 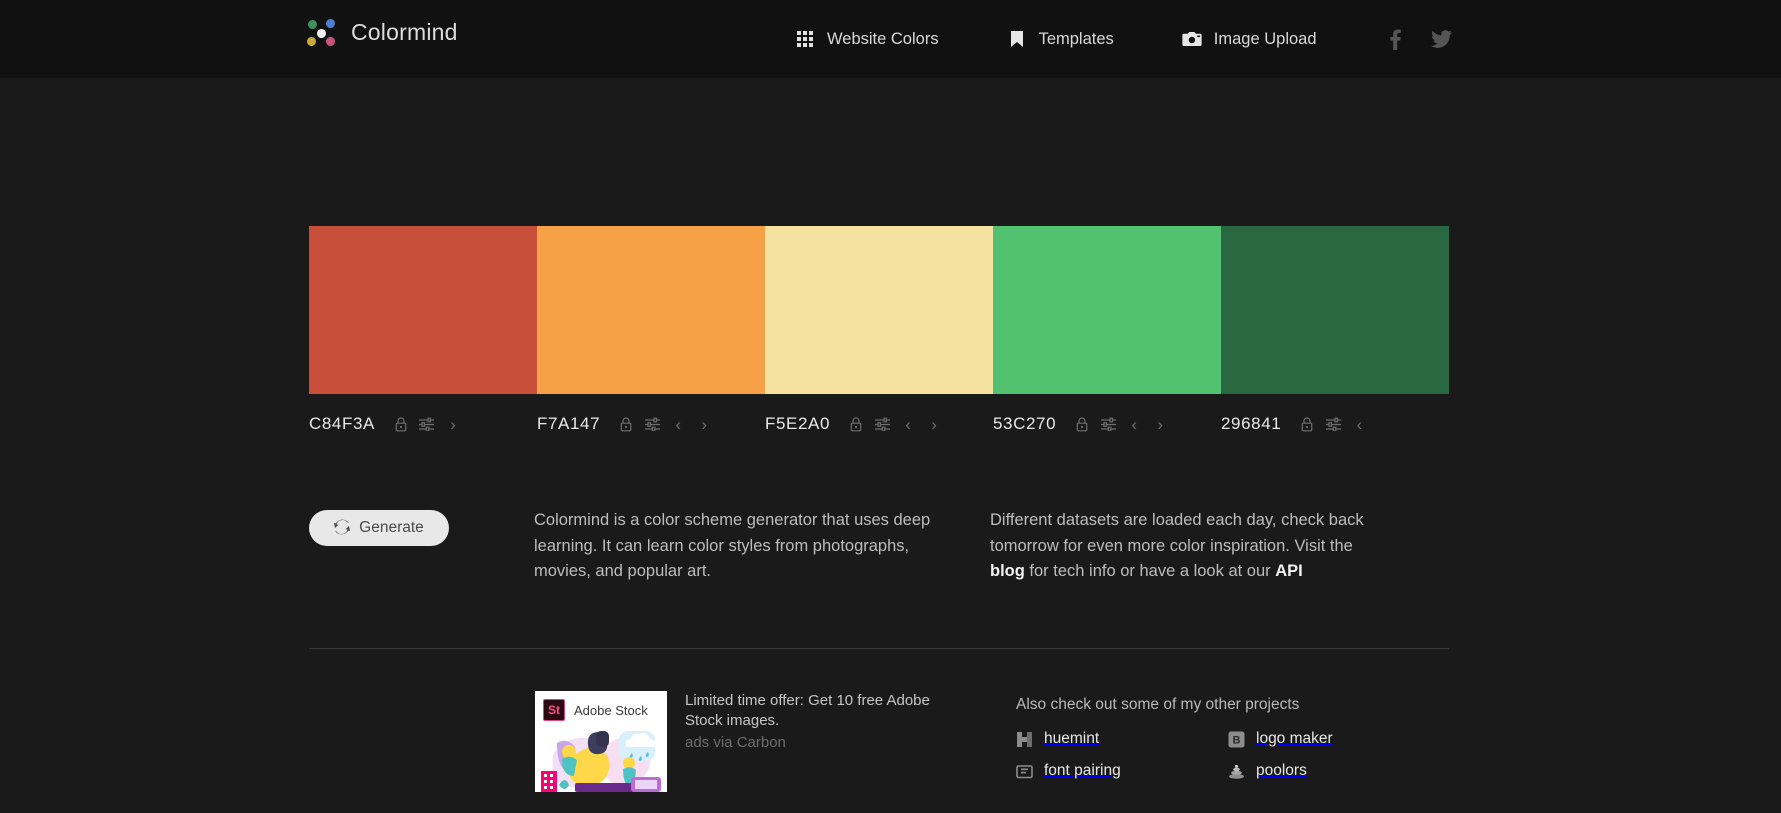 I want to click on nav-label-website-colors: Website Colors, so click(x=883, y=38).